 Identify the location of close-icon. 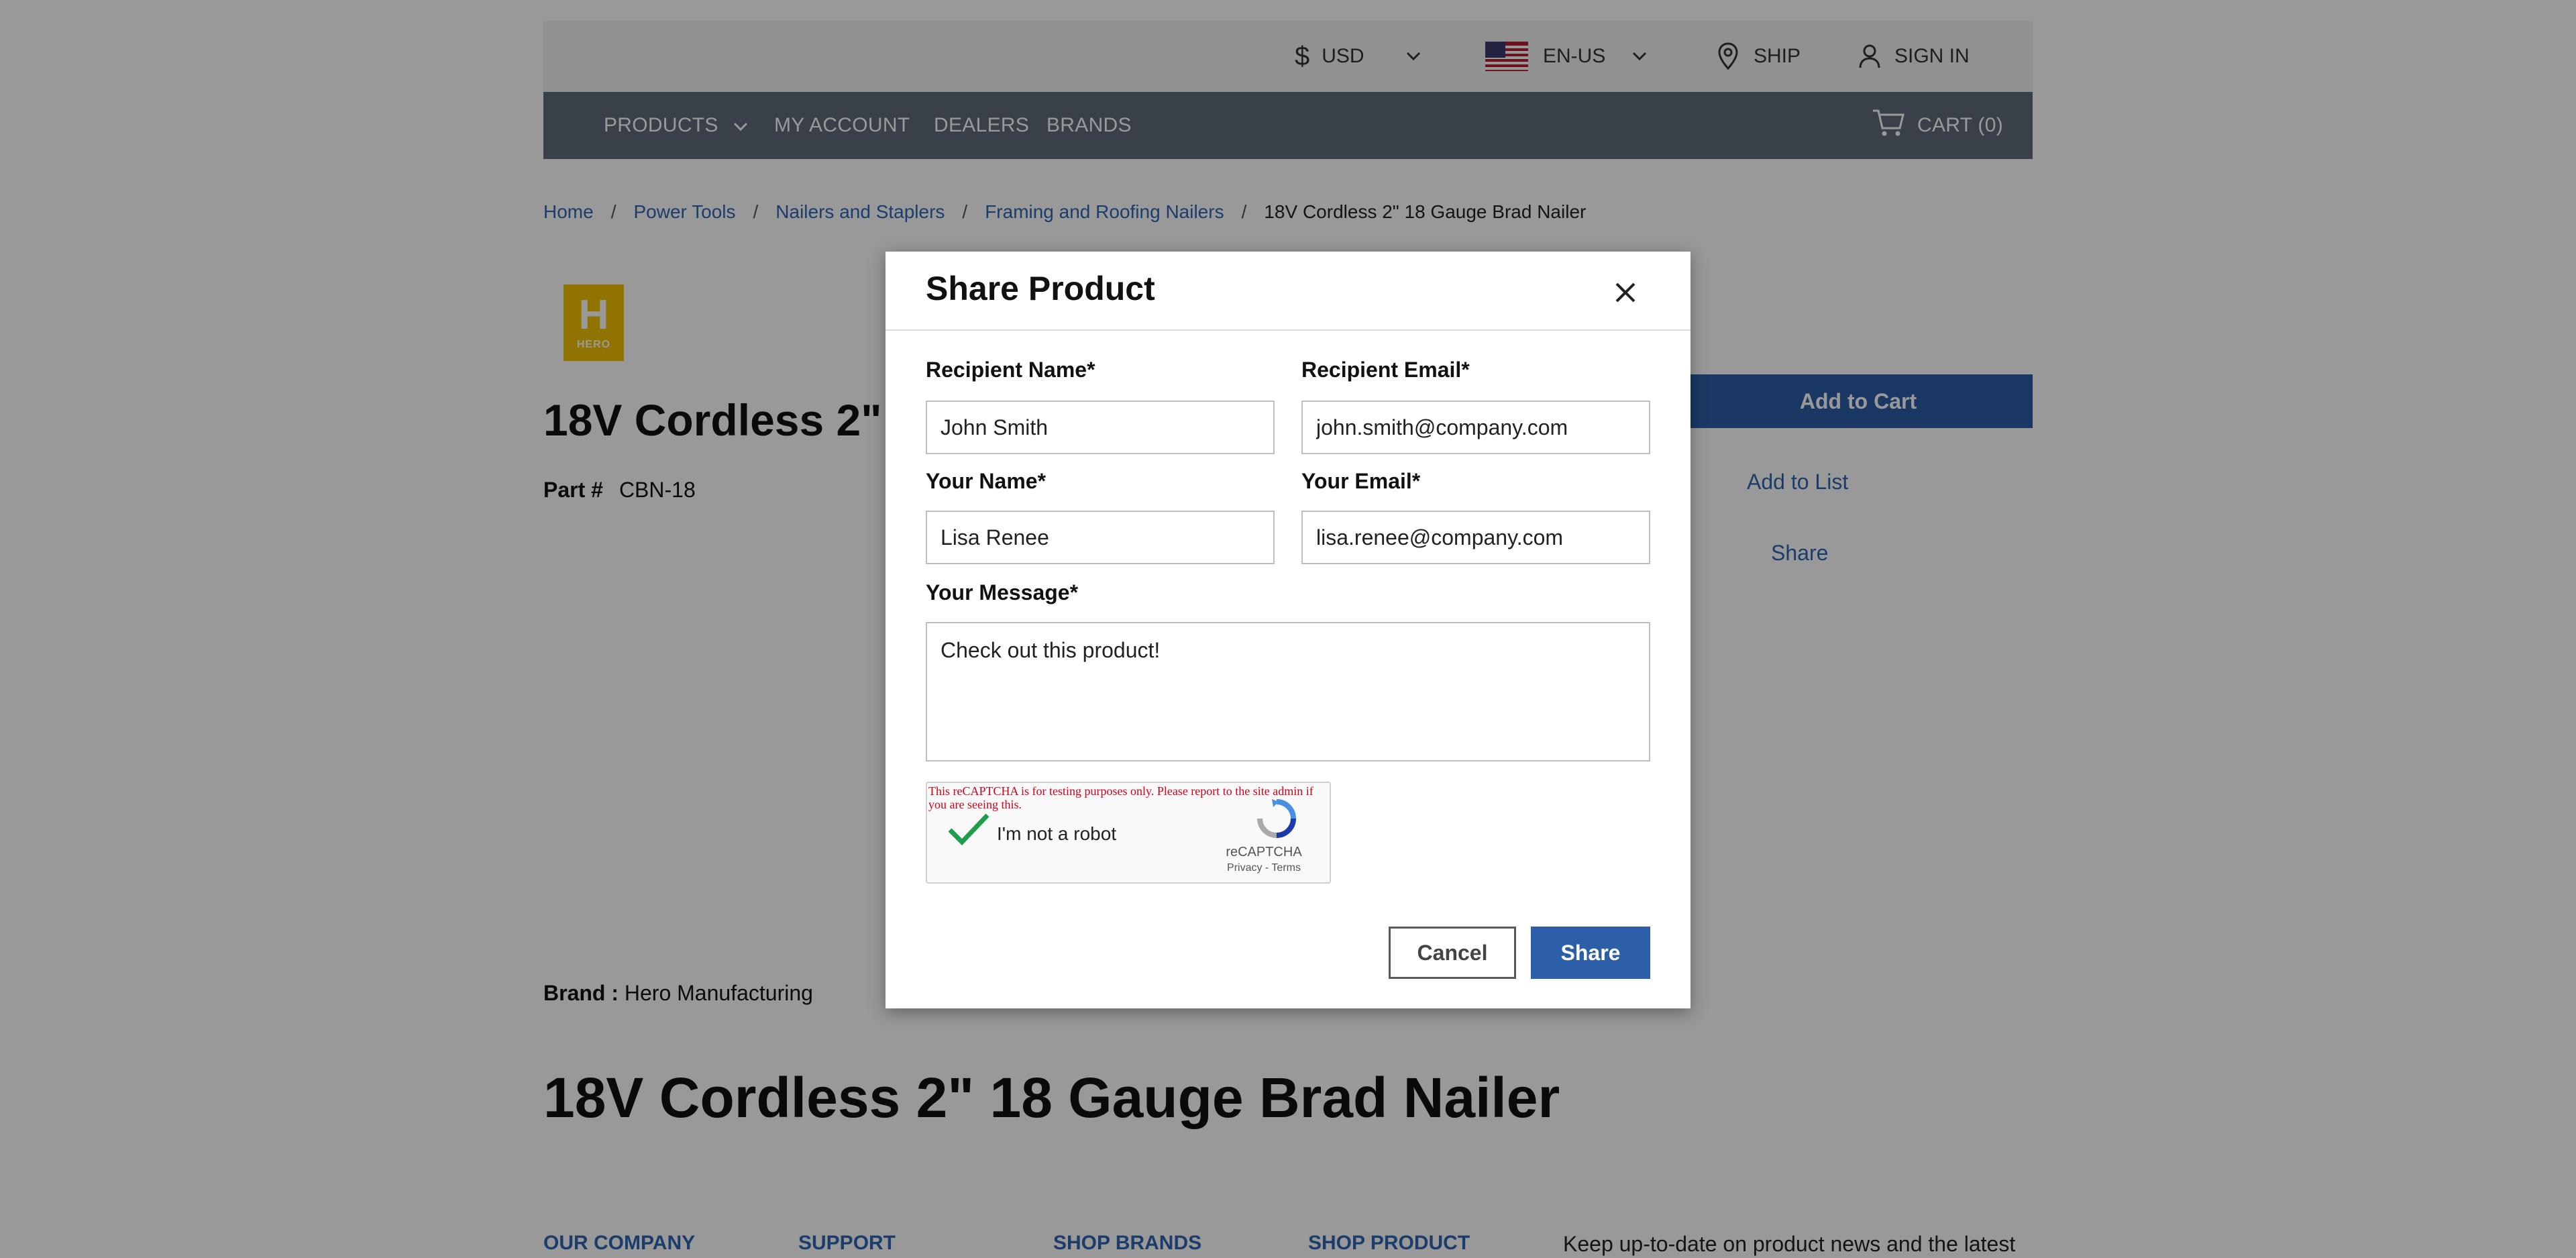
(1625, 292).